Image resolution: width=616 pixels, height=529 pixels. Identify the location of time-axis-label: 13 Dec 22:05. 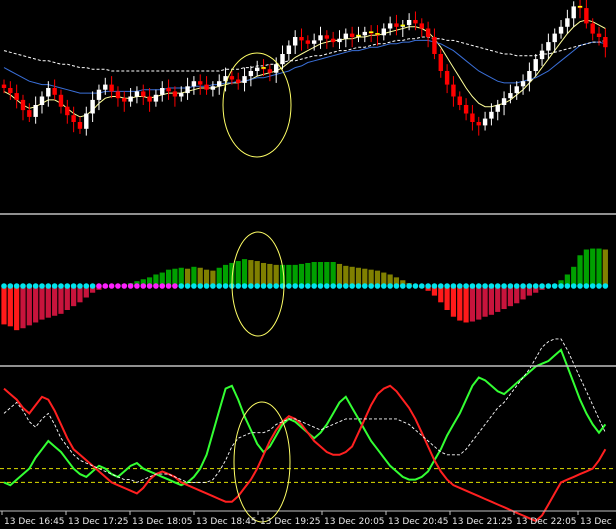
(546, 522).